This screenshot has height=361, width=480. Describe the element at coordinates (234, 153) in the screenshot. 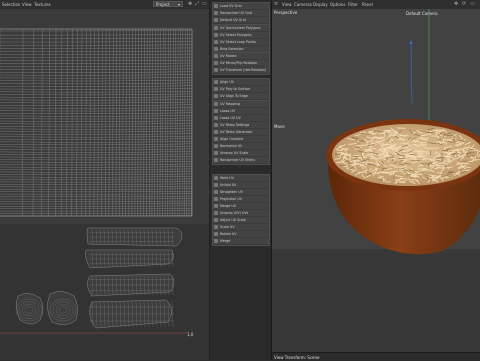

I see `tool-label: Unwrap UV Scale` at that location.